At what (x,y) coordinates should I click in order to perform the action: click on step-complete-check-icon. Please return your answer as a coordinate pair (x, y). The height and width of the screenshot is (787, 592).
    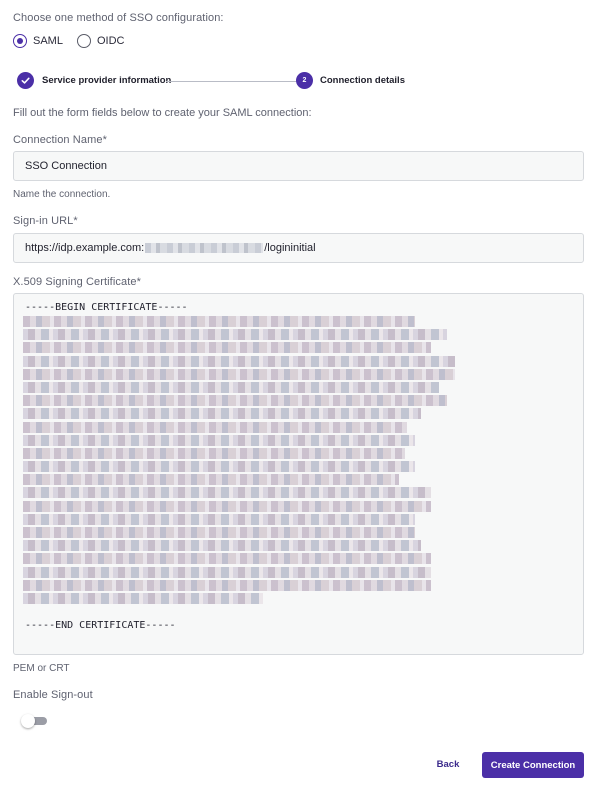
    Looking at the image, I should click on (25, 80).